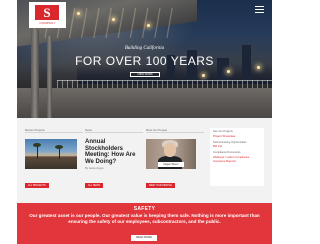  What do you see at coordinates (47, 12) in the screenshot?
I see `logo-mark: S` at bounding box center [47, 12].